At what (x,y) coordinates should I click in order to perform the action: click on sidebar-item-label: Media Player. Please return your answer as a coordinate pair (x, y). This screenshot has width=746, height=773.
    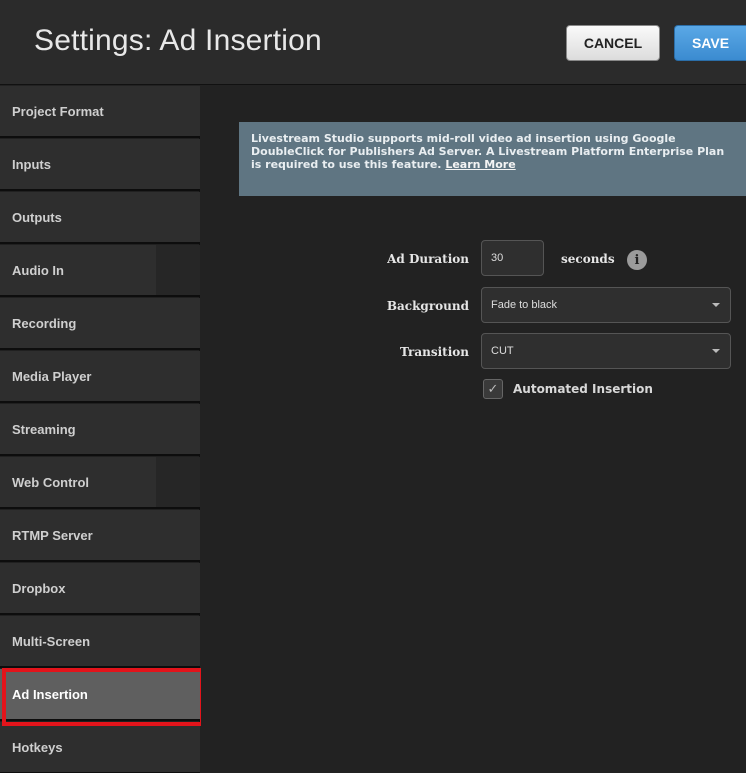
    Looking at the image, I should click on (52, 376).